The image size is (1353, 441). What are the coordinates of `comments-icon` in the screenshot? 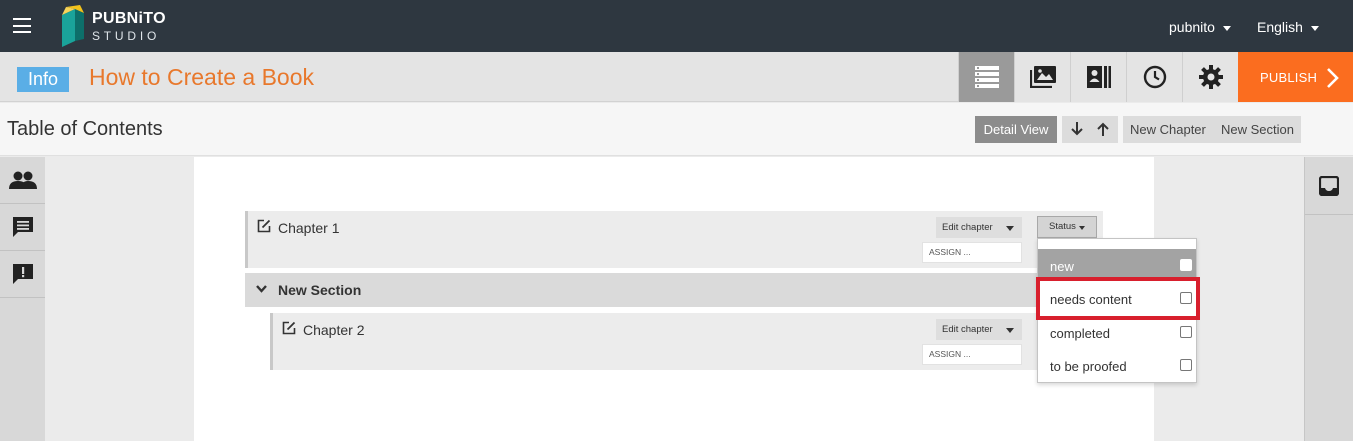 It's located at (22, 227).